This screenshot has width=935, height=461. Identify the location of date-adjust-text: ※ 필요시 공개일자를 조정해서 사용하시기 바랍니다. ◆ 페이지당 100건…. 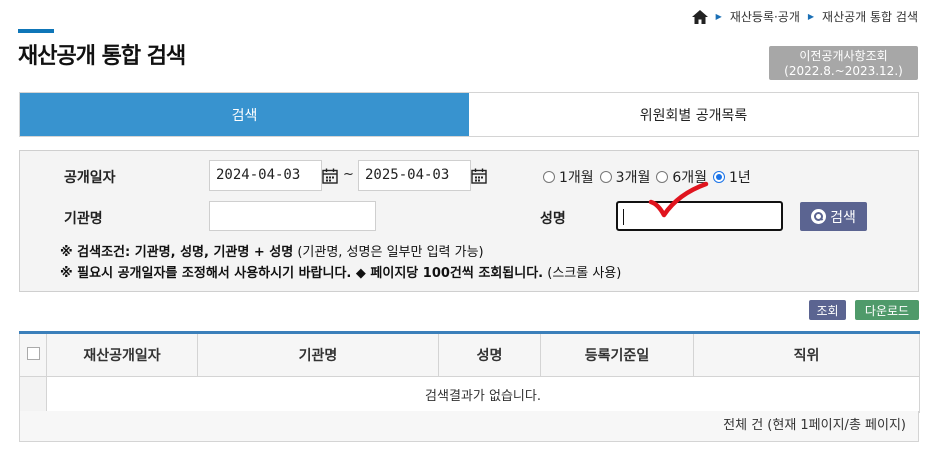
(302, 273).